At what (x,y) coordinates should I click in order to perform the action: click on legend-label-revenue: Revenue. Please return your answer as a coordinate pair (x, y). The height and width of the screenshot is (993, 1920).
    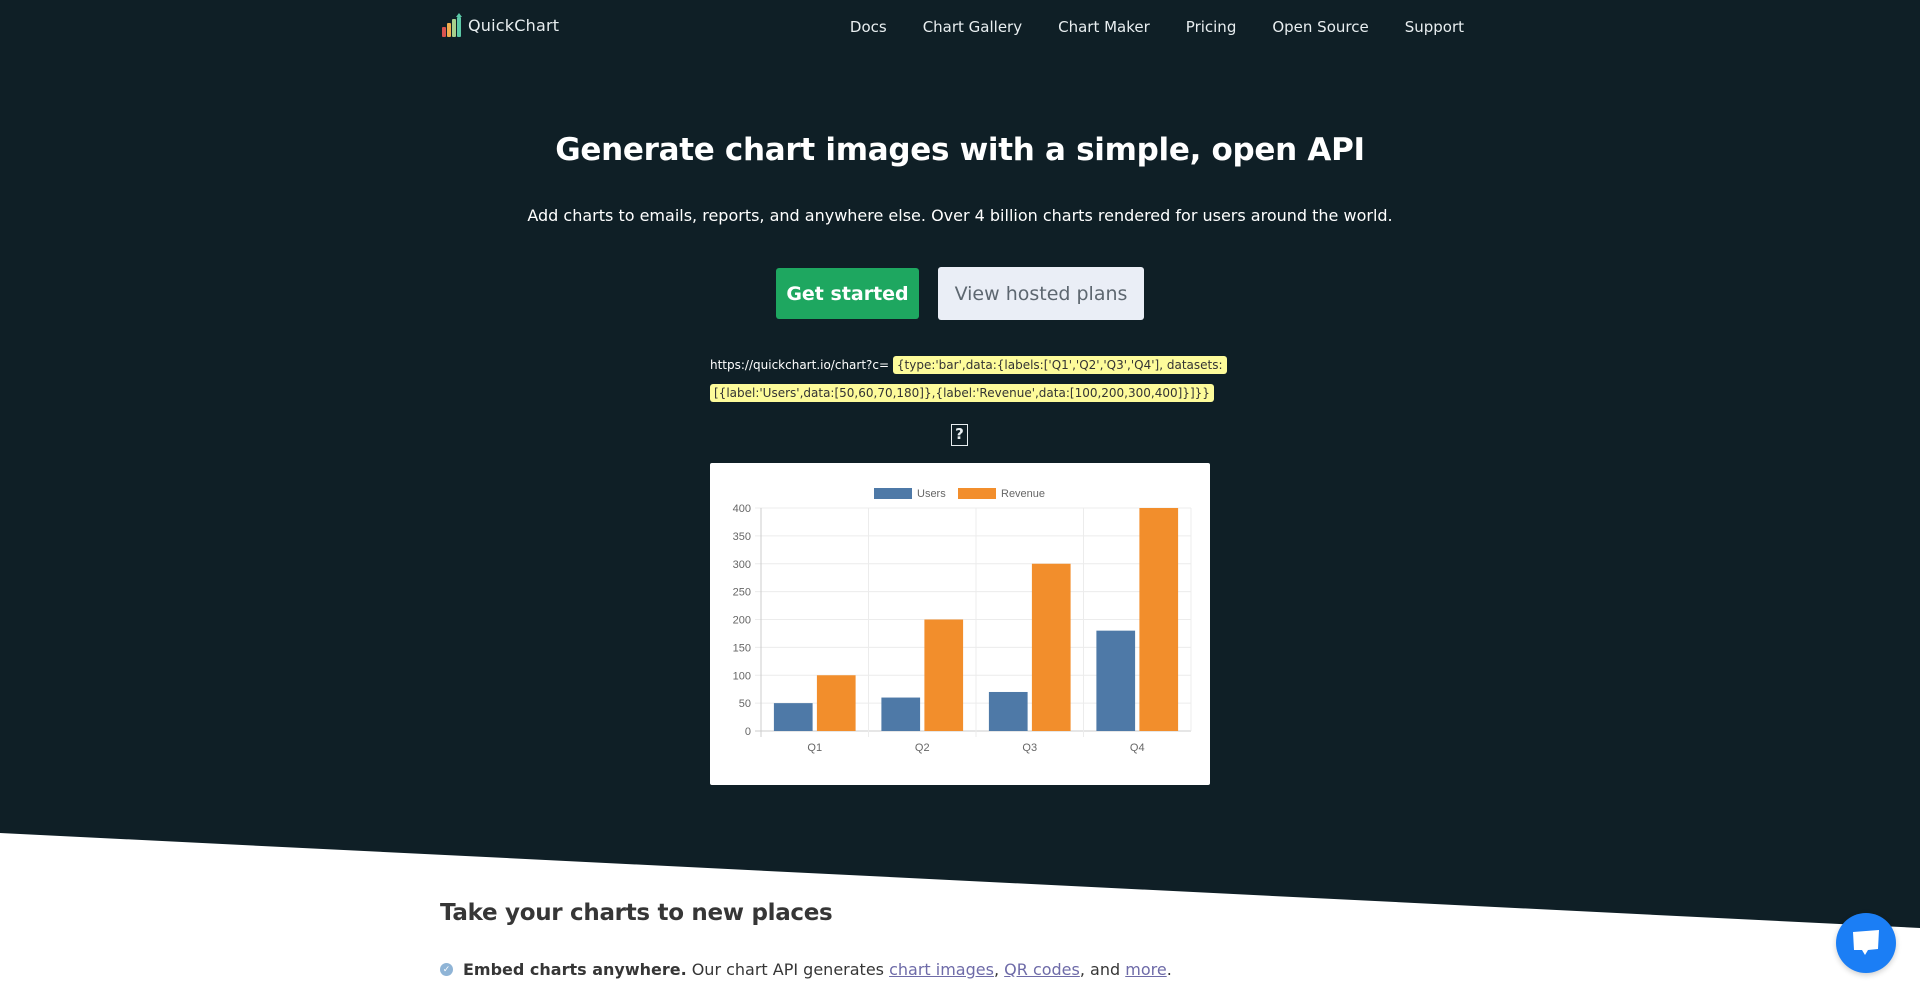
    Looking at the image, I should click on (1023, 494).